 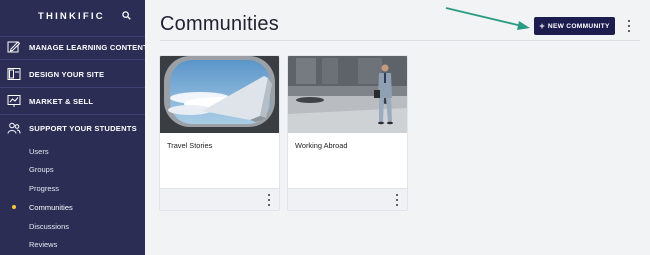 I want to click on sidebar-subitem-progress: Progress, so click(x=44, y=188).